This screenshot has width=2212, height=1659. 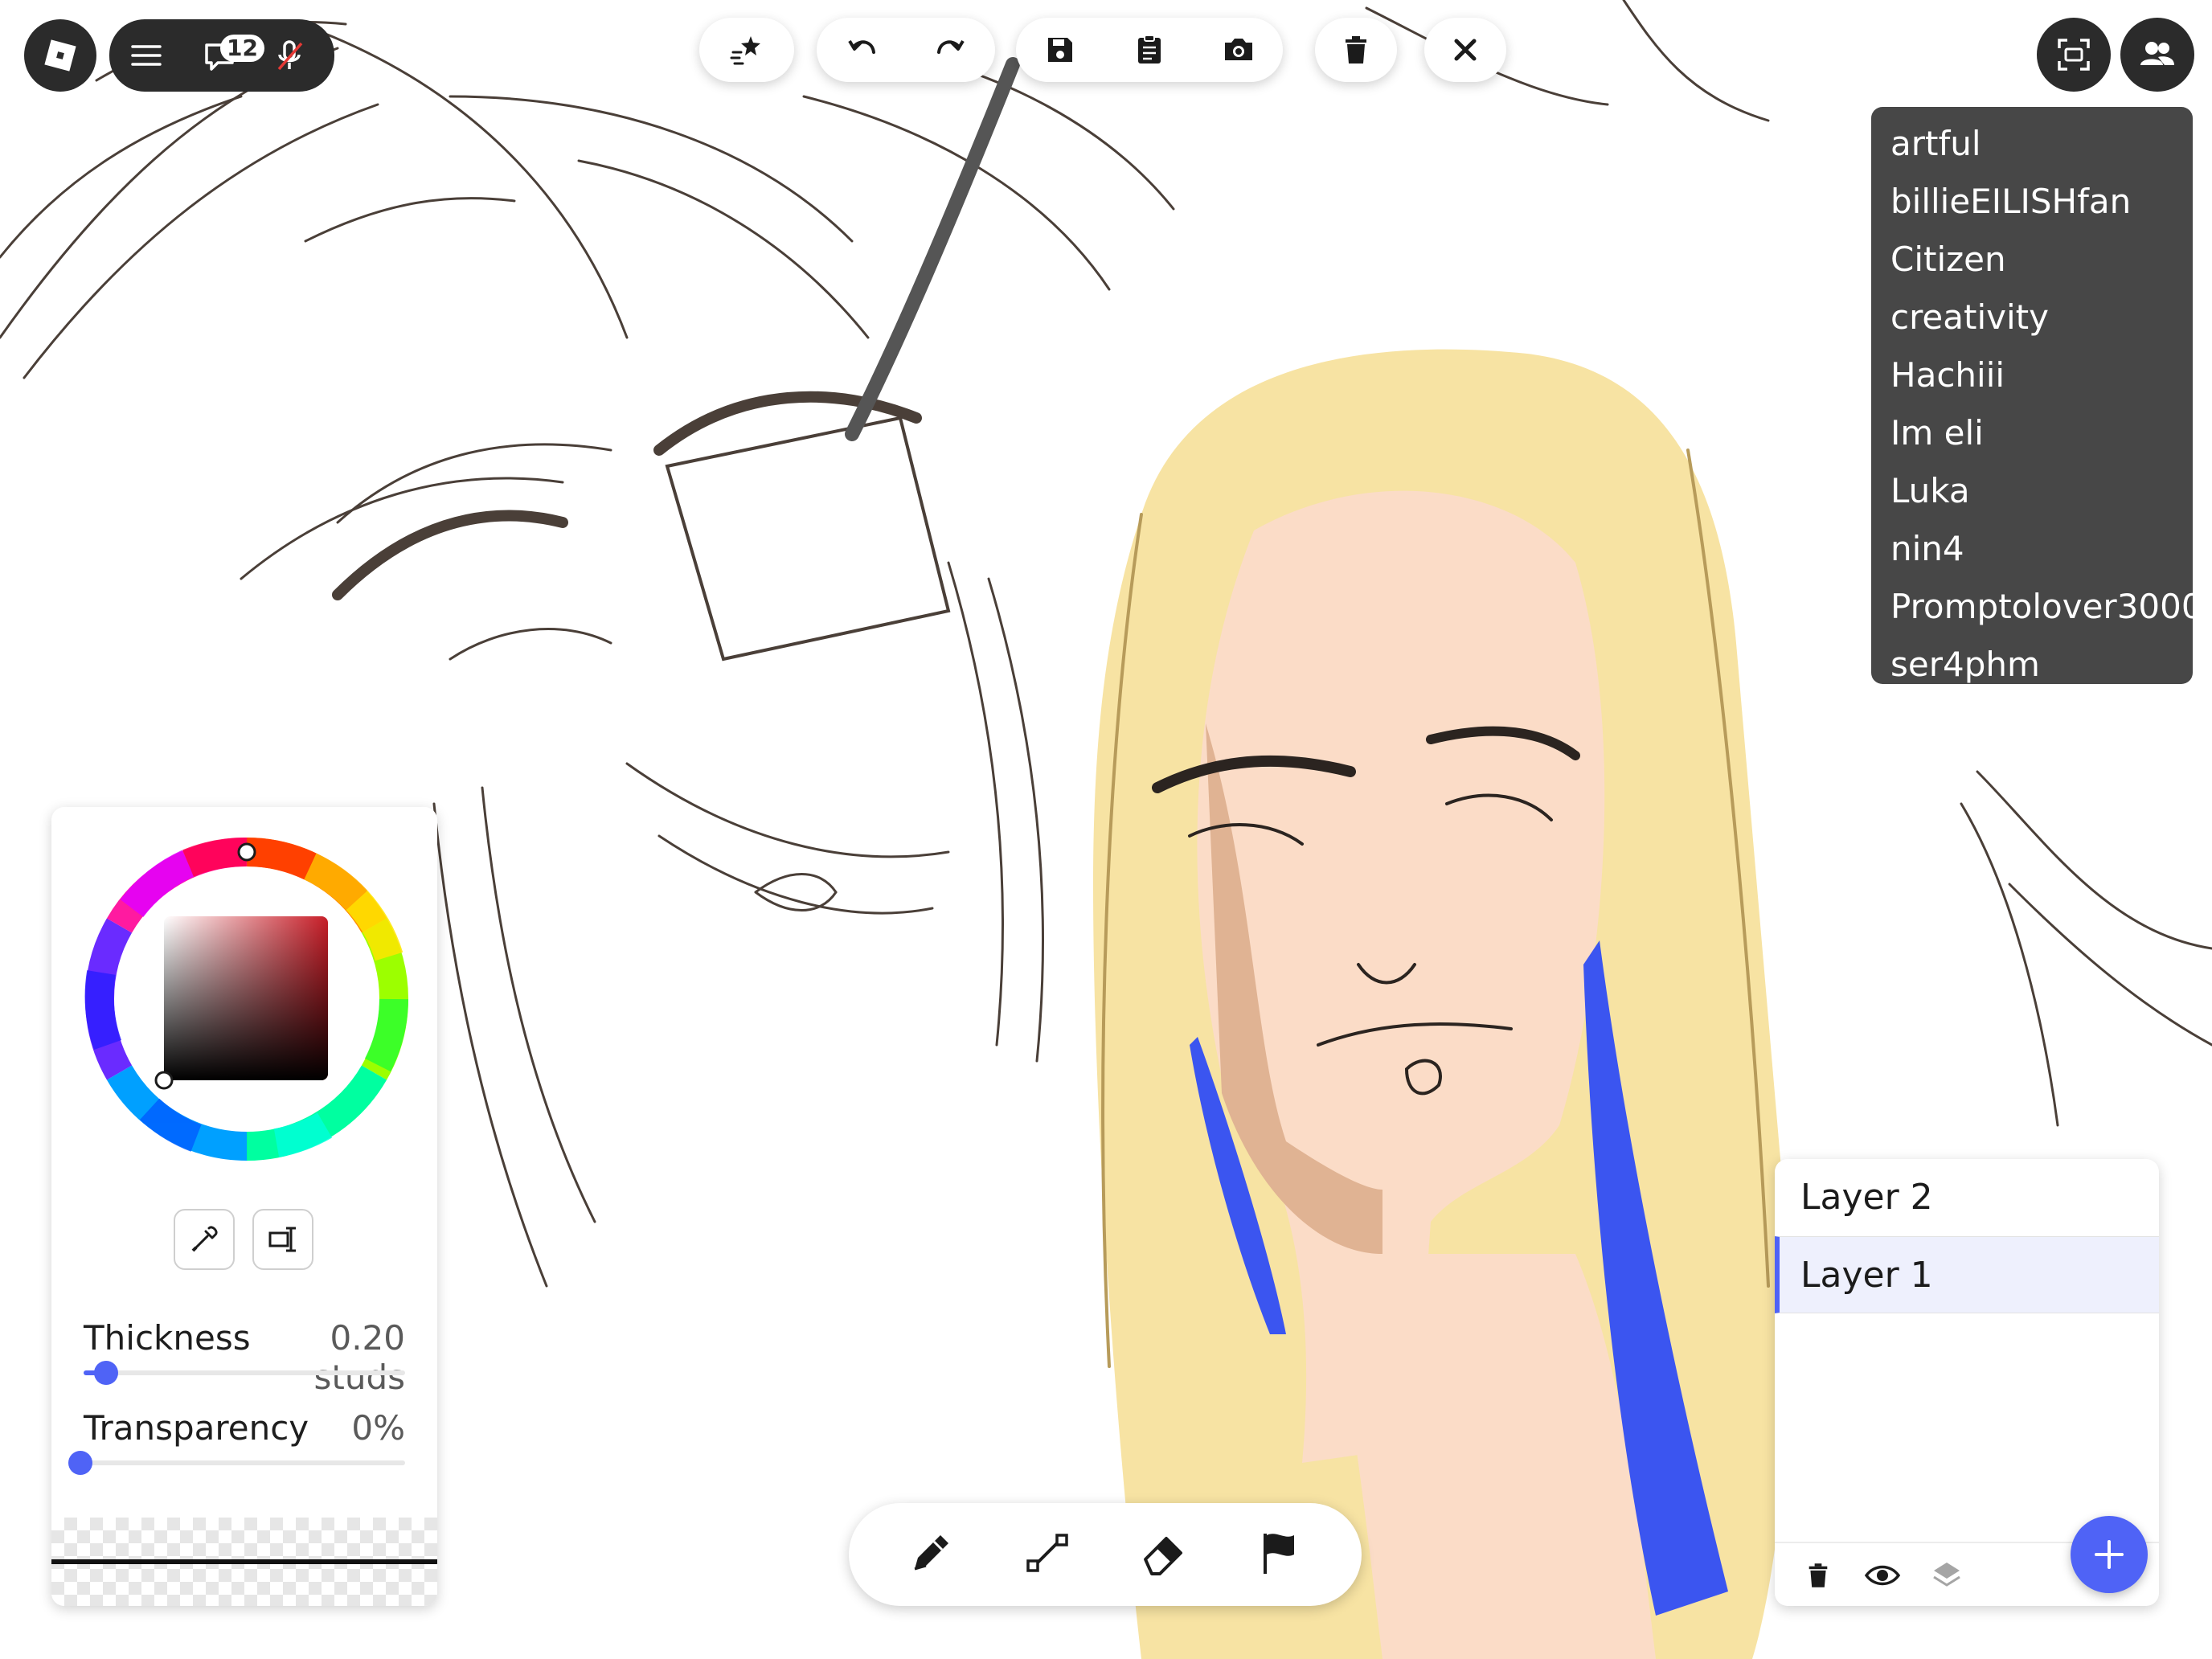 I want to click on layer-item-selected: Layer 1, so click(x=1967, y=1274).